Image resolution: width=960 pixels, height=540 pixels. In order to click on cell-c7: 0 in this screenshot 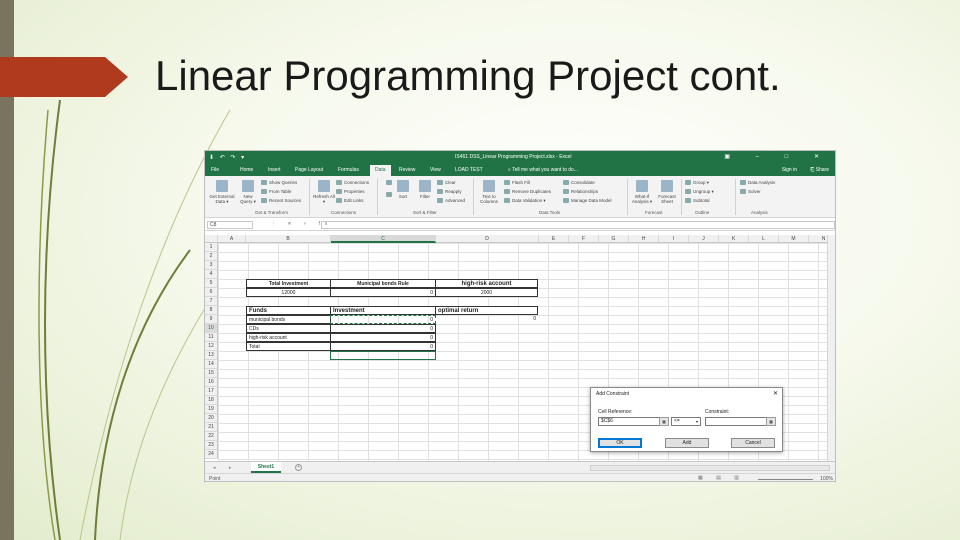, I will do `click(383, 328)`.